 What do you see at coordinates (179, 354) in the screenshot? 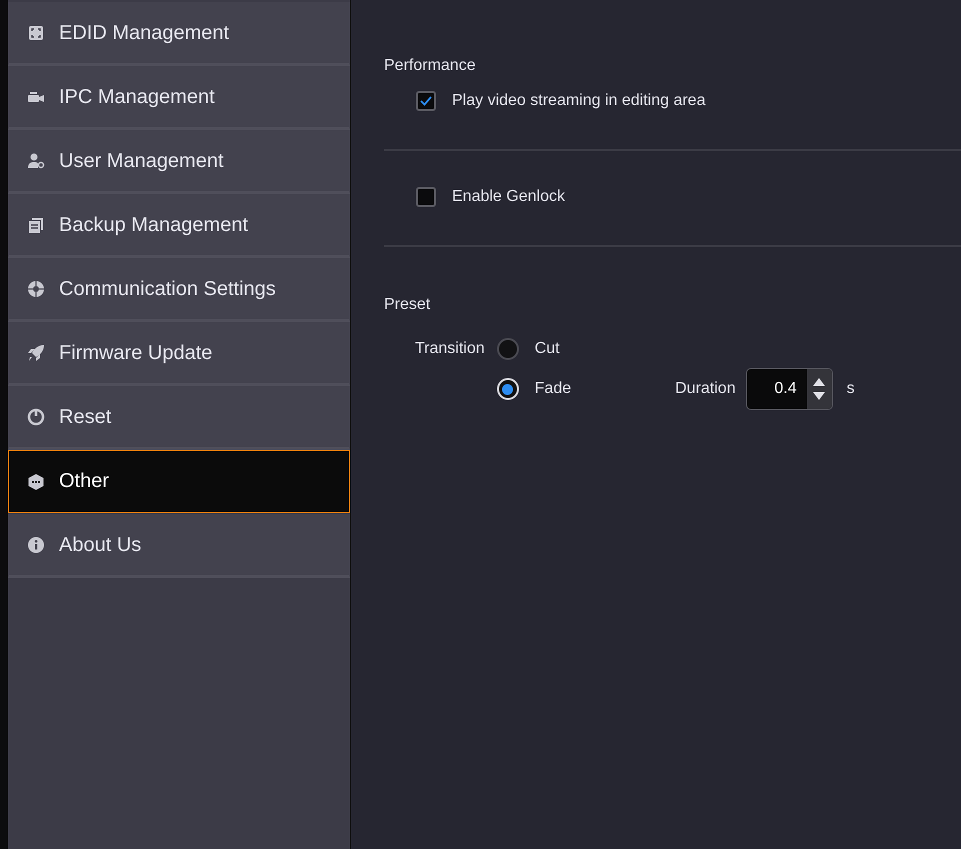
I see `sidebar-item: Firmware Update` at bounding box center [179, 354].